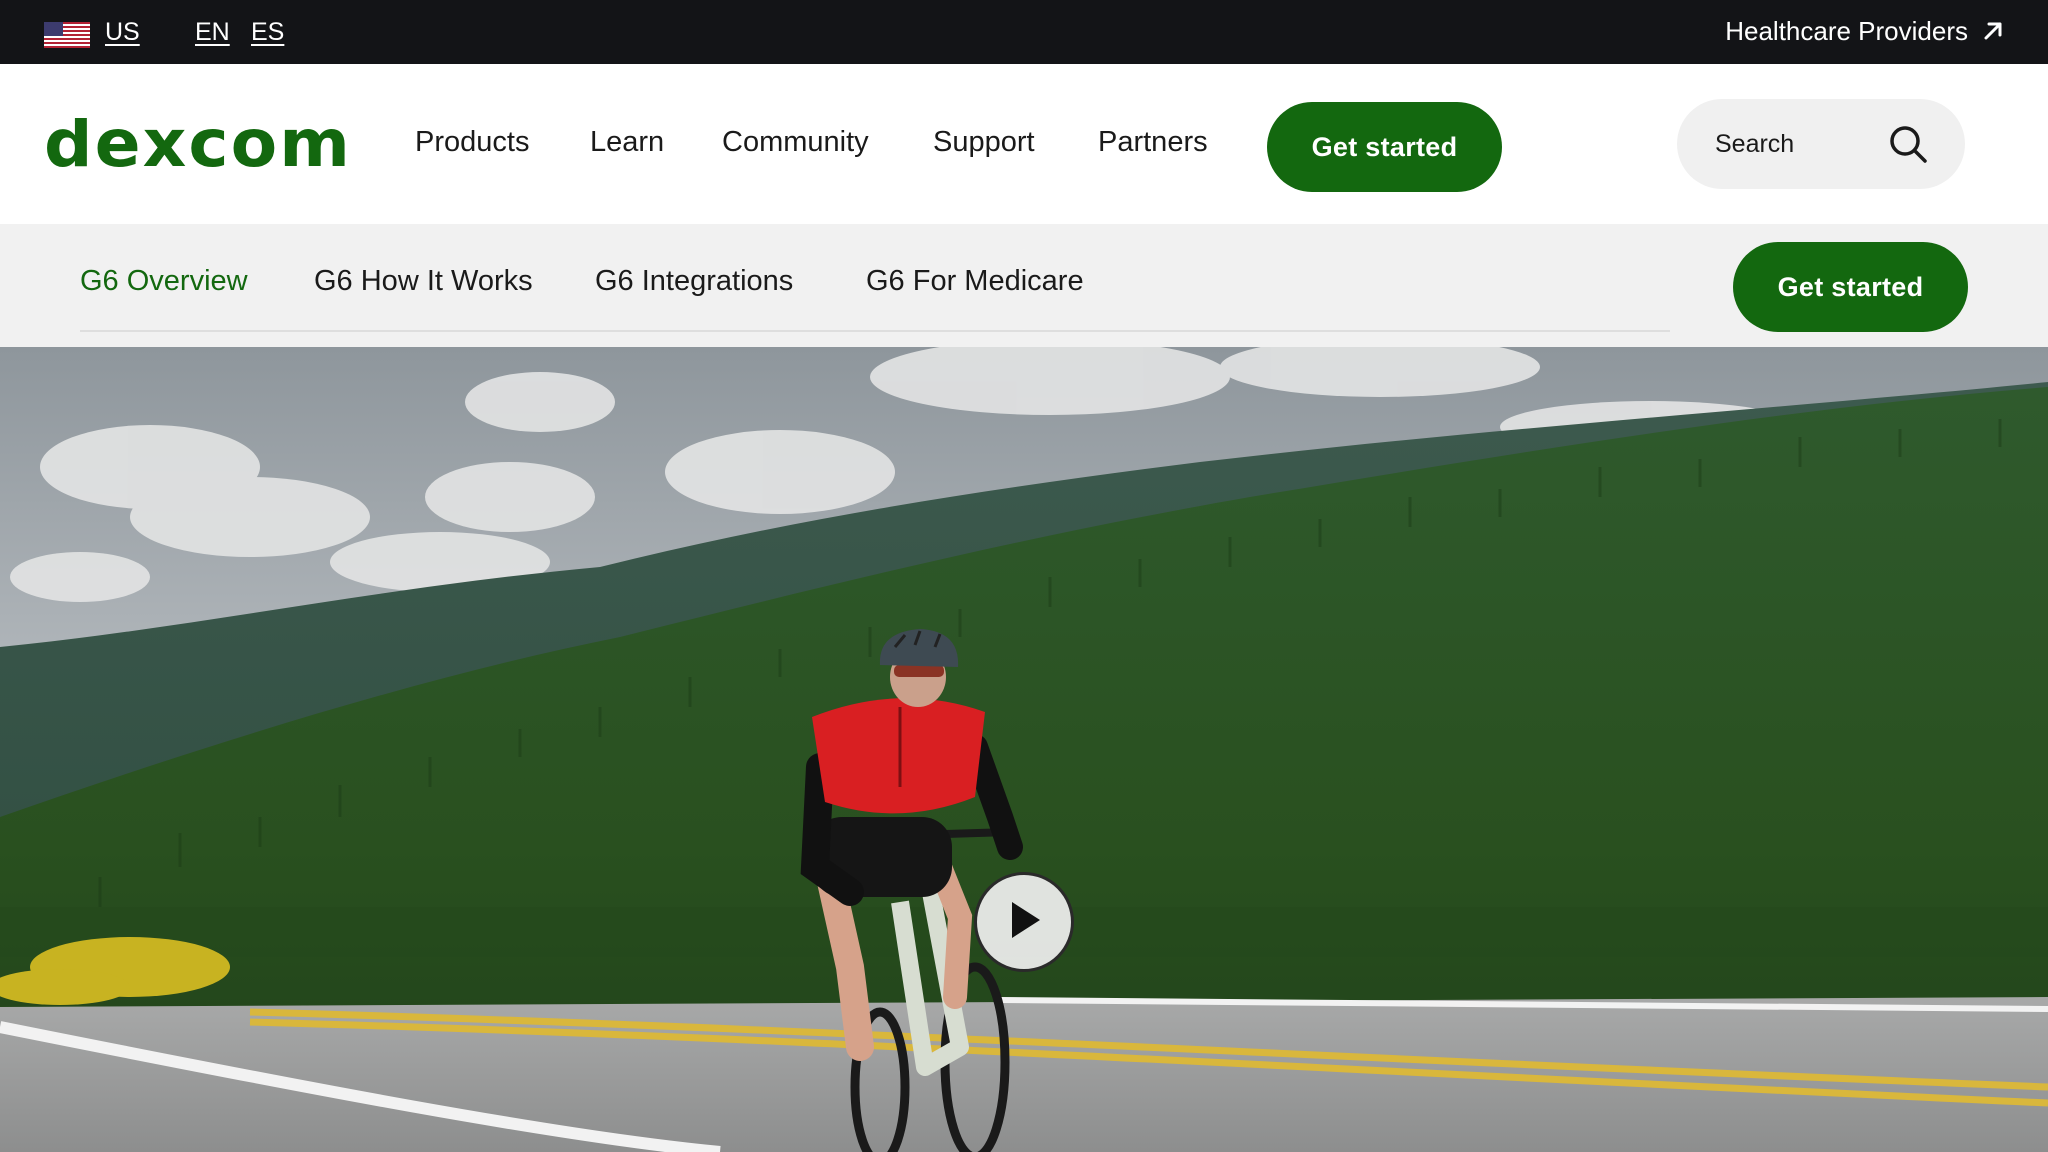 The height and width of the screenshot is (1152, 2048). What do you see at coordinates (975, 281) in the screenshot?
I see `sub-nav-g6-for-medicare: G6 For Medicare` at bounding box center [975, 281].